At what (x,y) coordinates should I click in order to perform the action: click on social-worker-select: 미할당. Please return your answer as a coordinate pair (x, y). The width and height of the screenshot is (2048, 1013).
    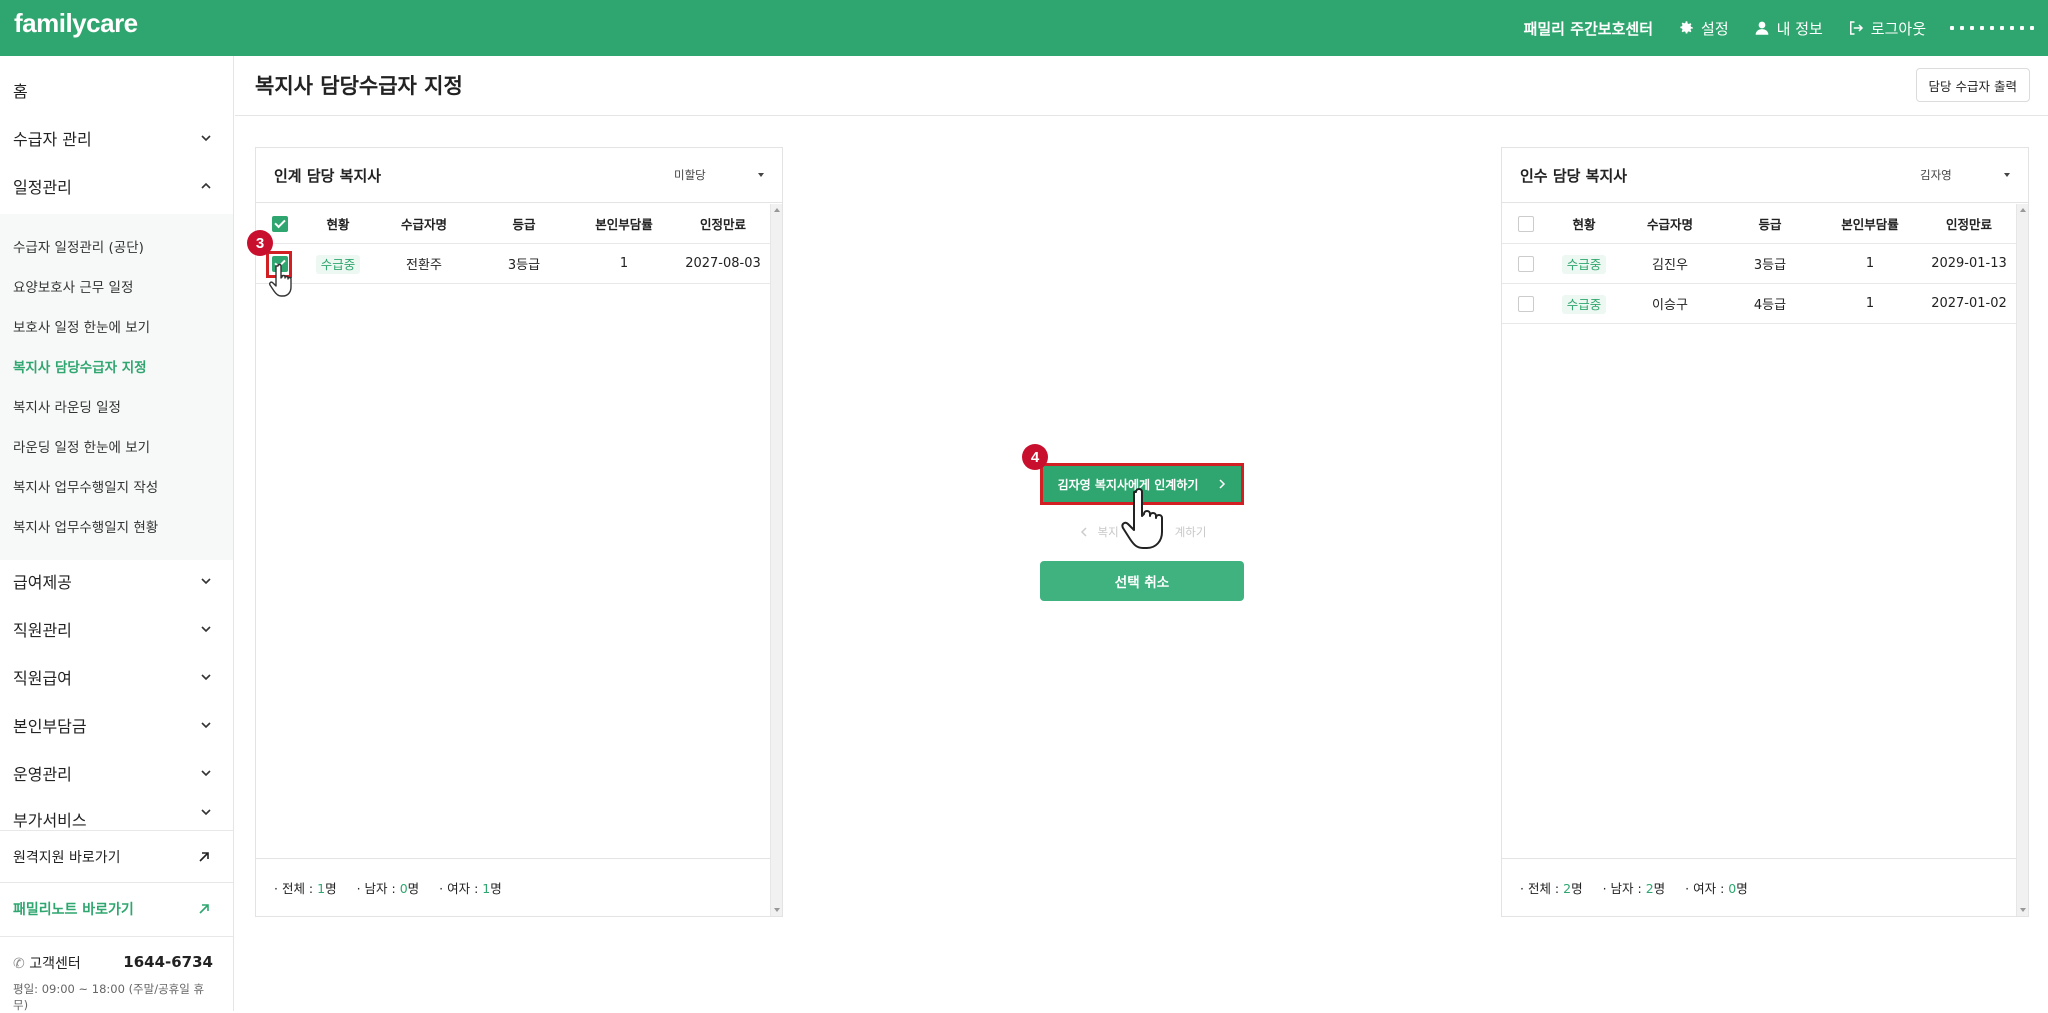
    Looking at the image, I should click on (719, 175).